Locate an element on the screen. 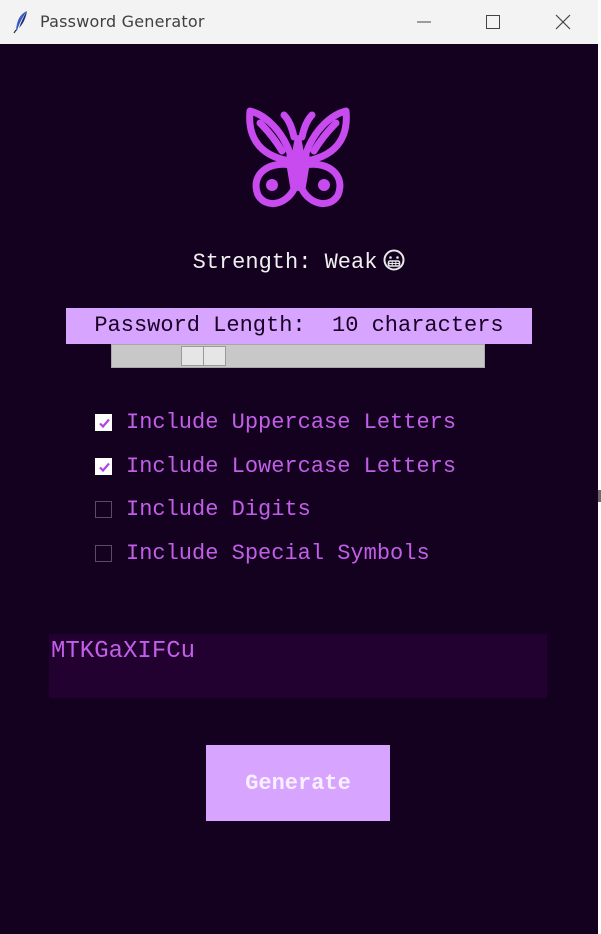 This screenshot has height=934, width=601. length-slider is located at coordinates (298, 356).